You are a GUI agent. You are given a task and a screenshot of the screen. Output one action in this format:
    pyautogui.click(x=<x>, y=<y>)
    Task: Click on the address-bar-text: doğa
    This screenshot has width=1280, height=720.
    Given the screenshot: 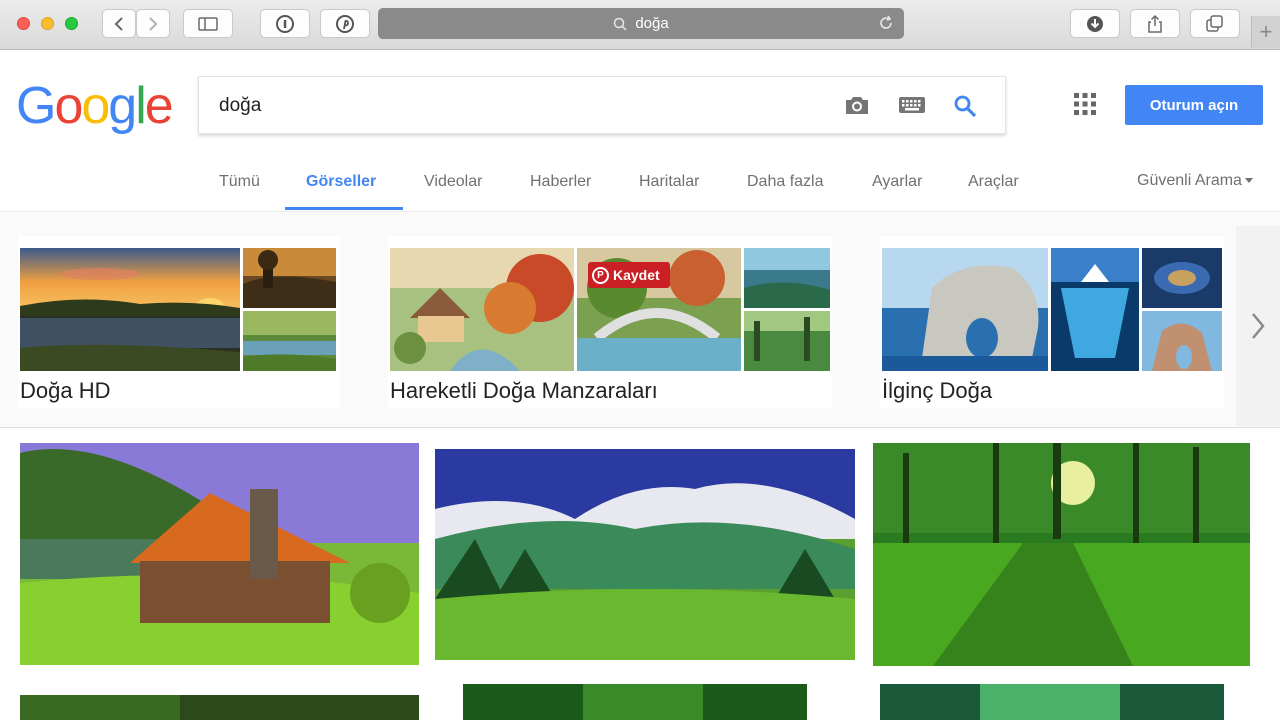 What is the action you would take?
    pyautogui.click(x=652, y=23)
    